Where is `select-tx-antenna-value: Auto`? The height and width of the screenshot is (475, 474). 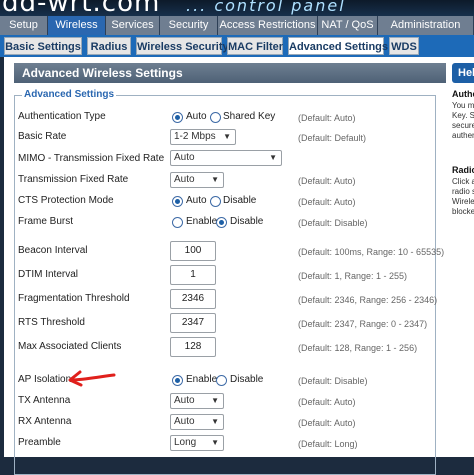
select-tx-antenna-value: Auto is located at coordinates (184, 400).